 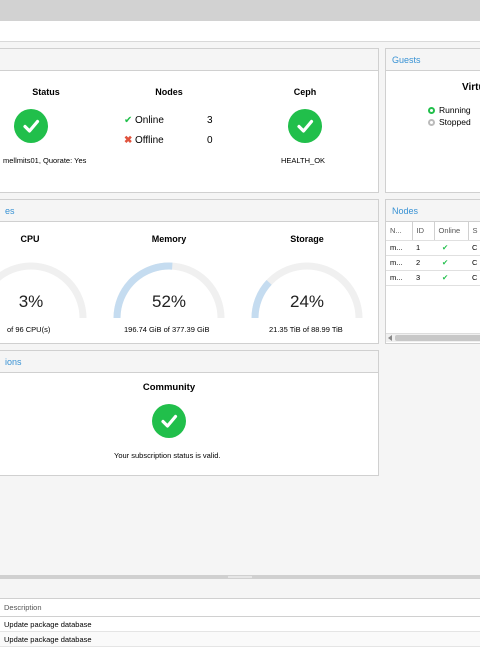 I want to click on ceph-ok-icon, so click(x=305, y=126).